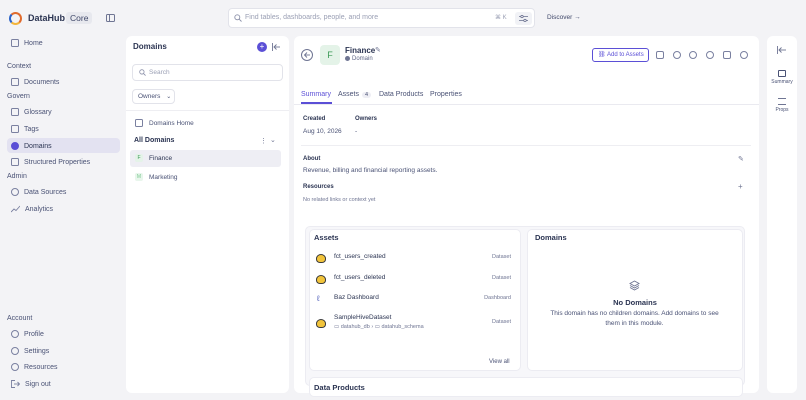  Describe the element at coordinates (139, 158) in the screenshot. I see `domain-avatar: F` at that location.